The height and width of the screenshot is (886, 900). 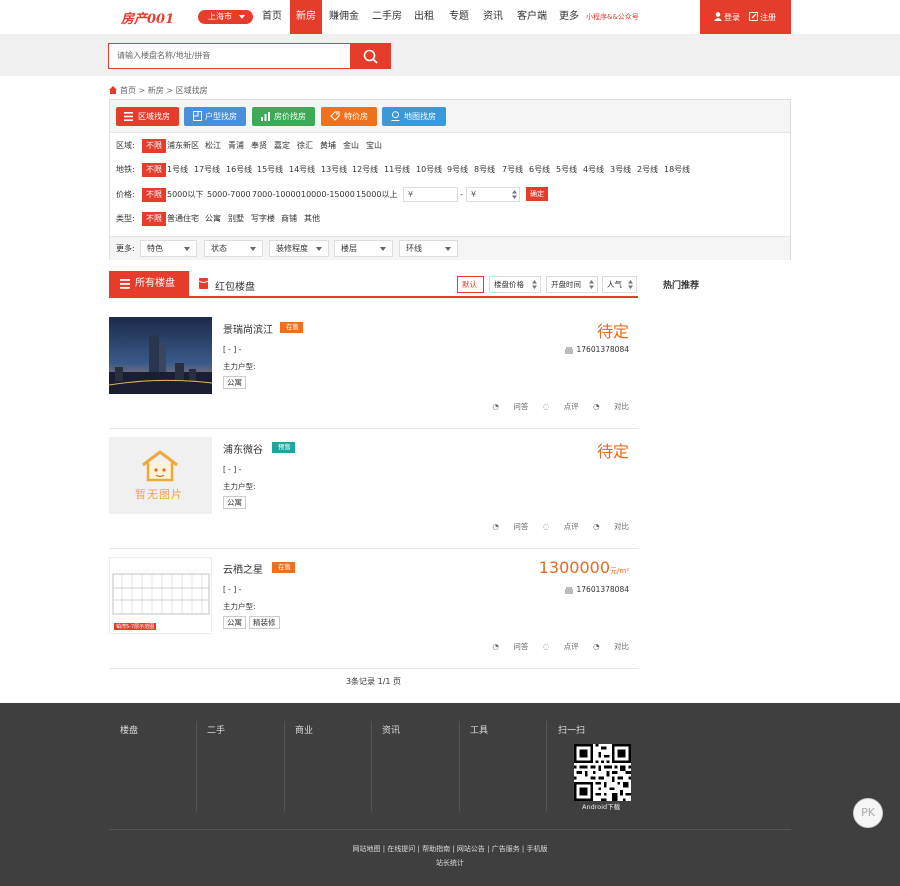 What do you see at coordinates (229, 56) in the screenshot?
I see `search-input: 请输入楼盘名称/地址/拼音` at bounding box center [229, 56].